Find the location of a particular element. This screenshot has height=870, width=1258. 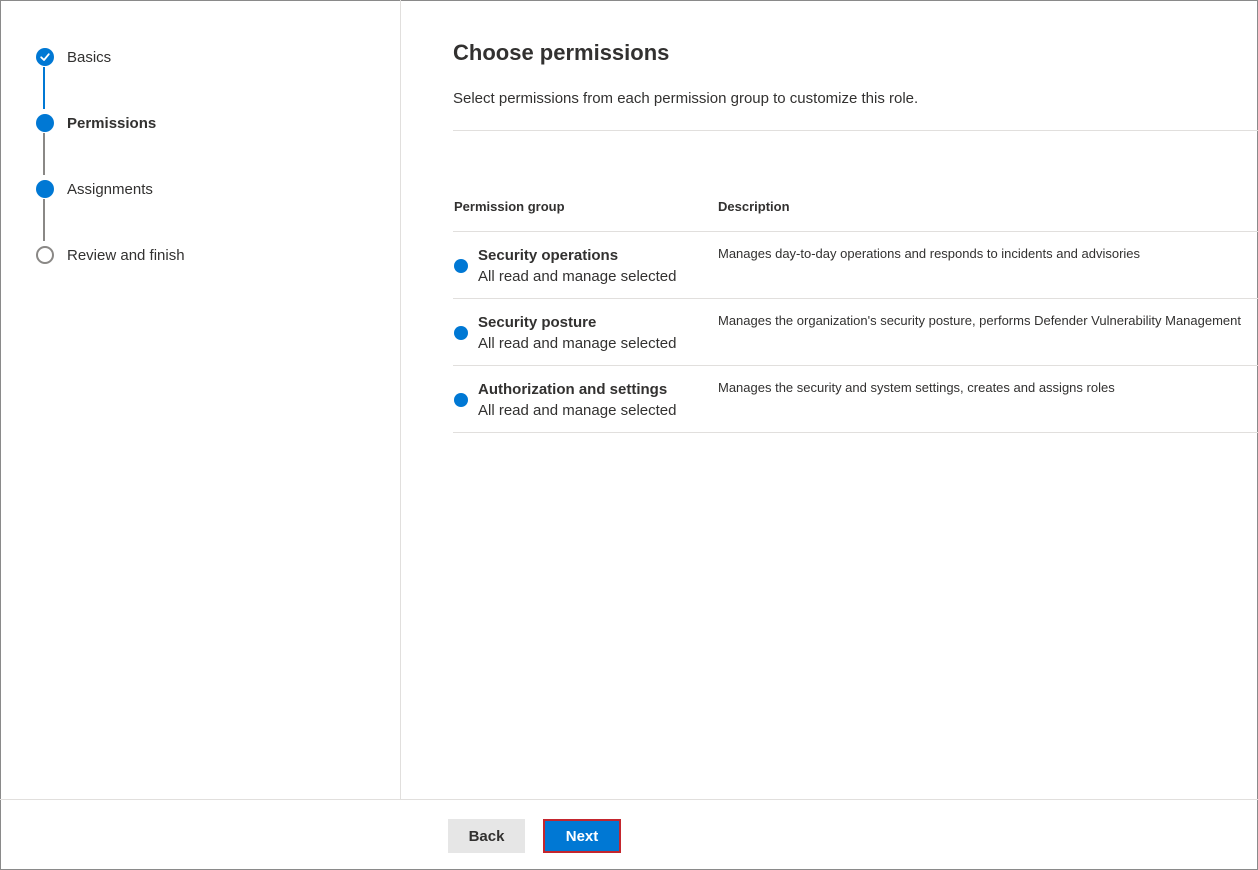

step-review-and-finish: Review and finish is located at coordinates (110, 255).